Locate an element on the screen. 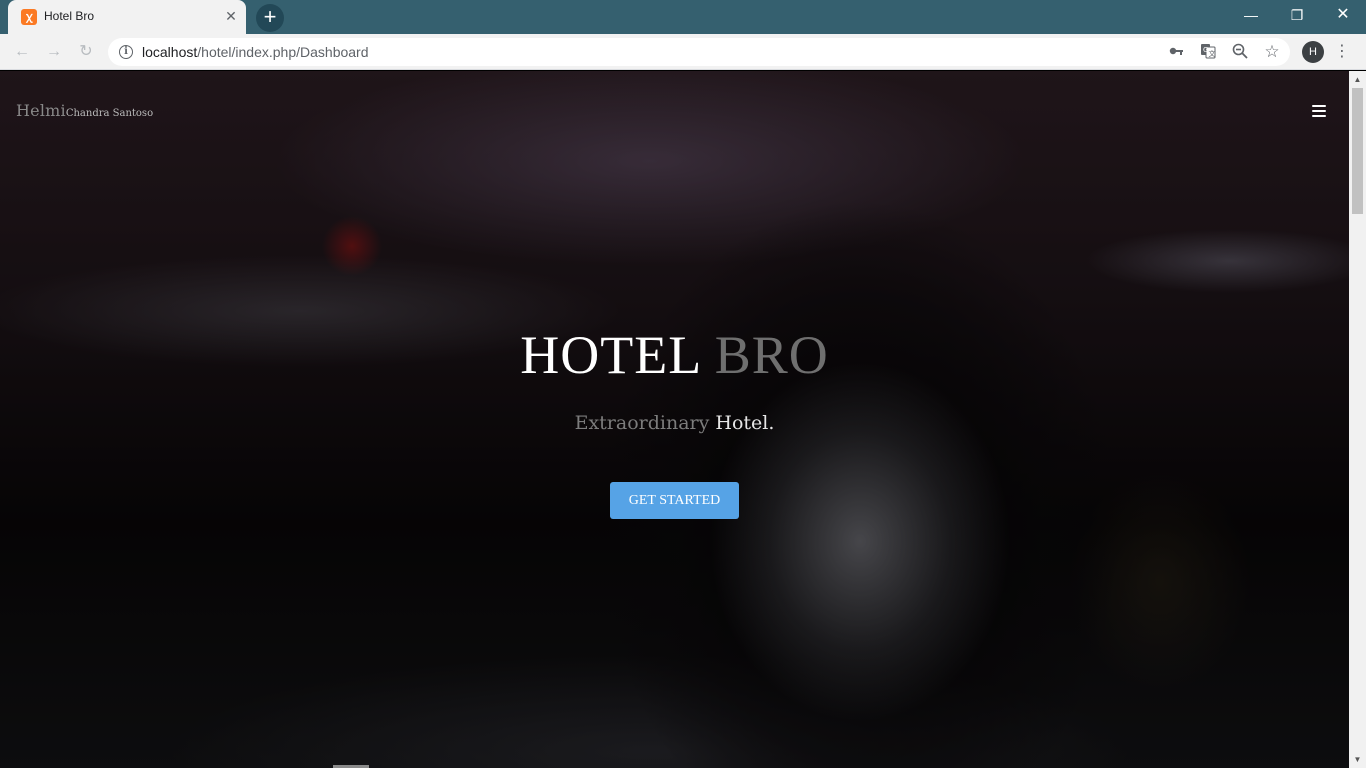  key-icon is located at coordinates (1176, 52).